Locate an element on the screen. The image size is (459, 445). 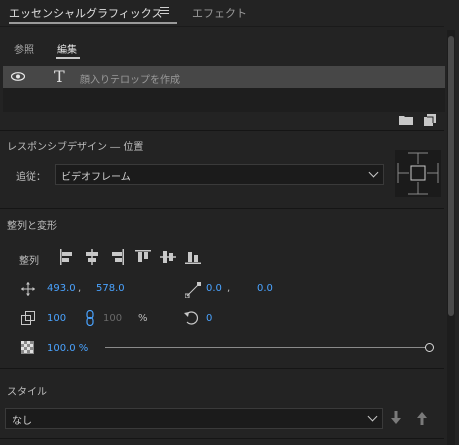
align-center-horizontal-icon is located at coordinates (92, 257).